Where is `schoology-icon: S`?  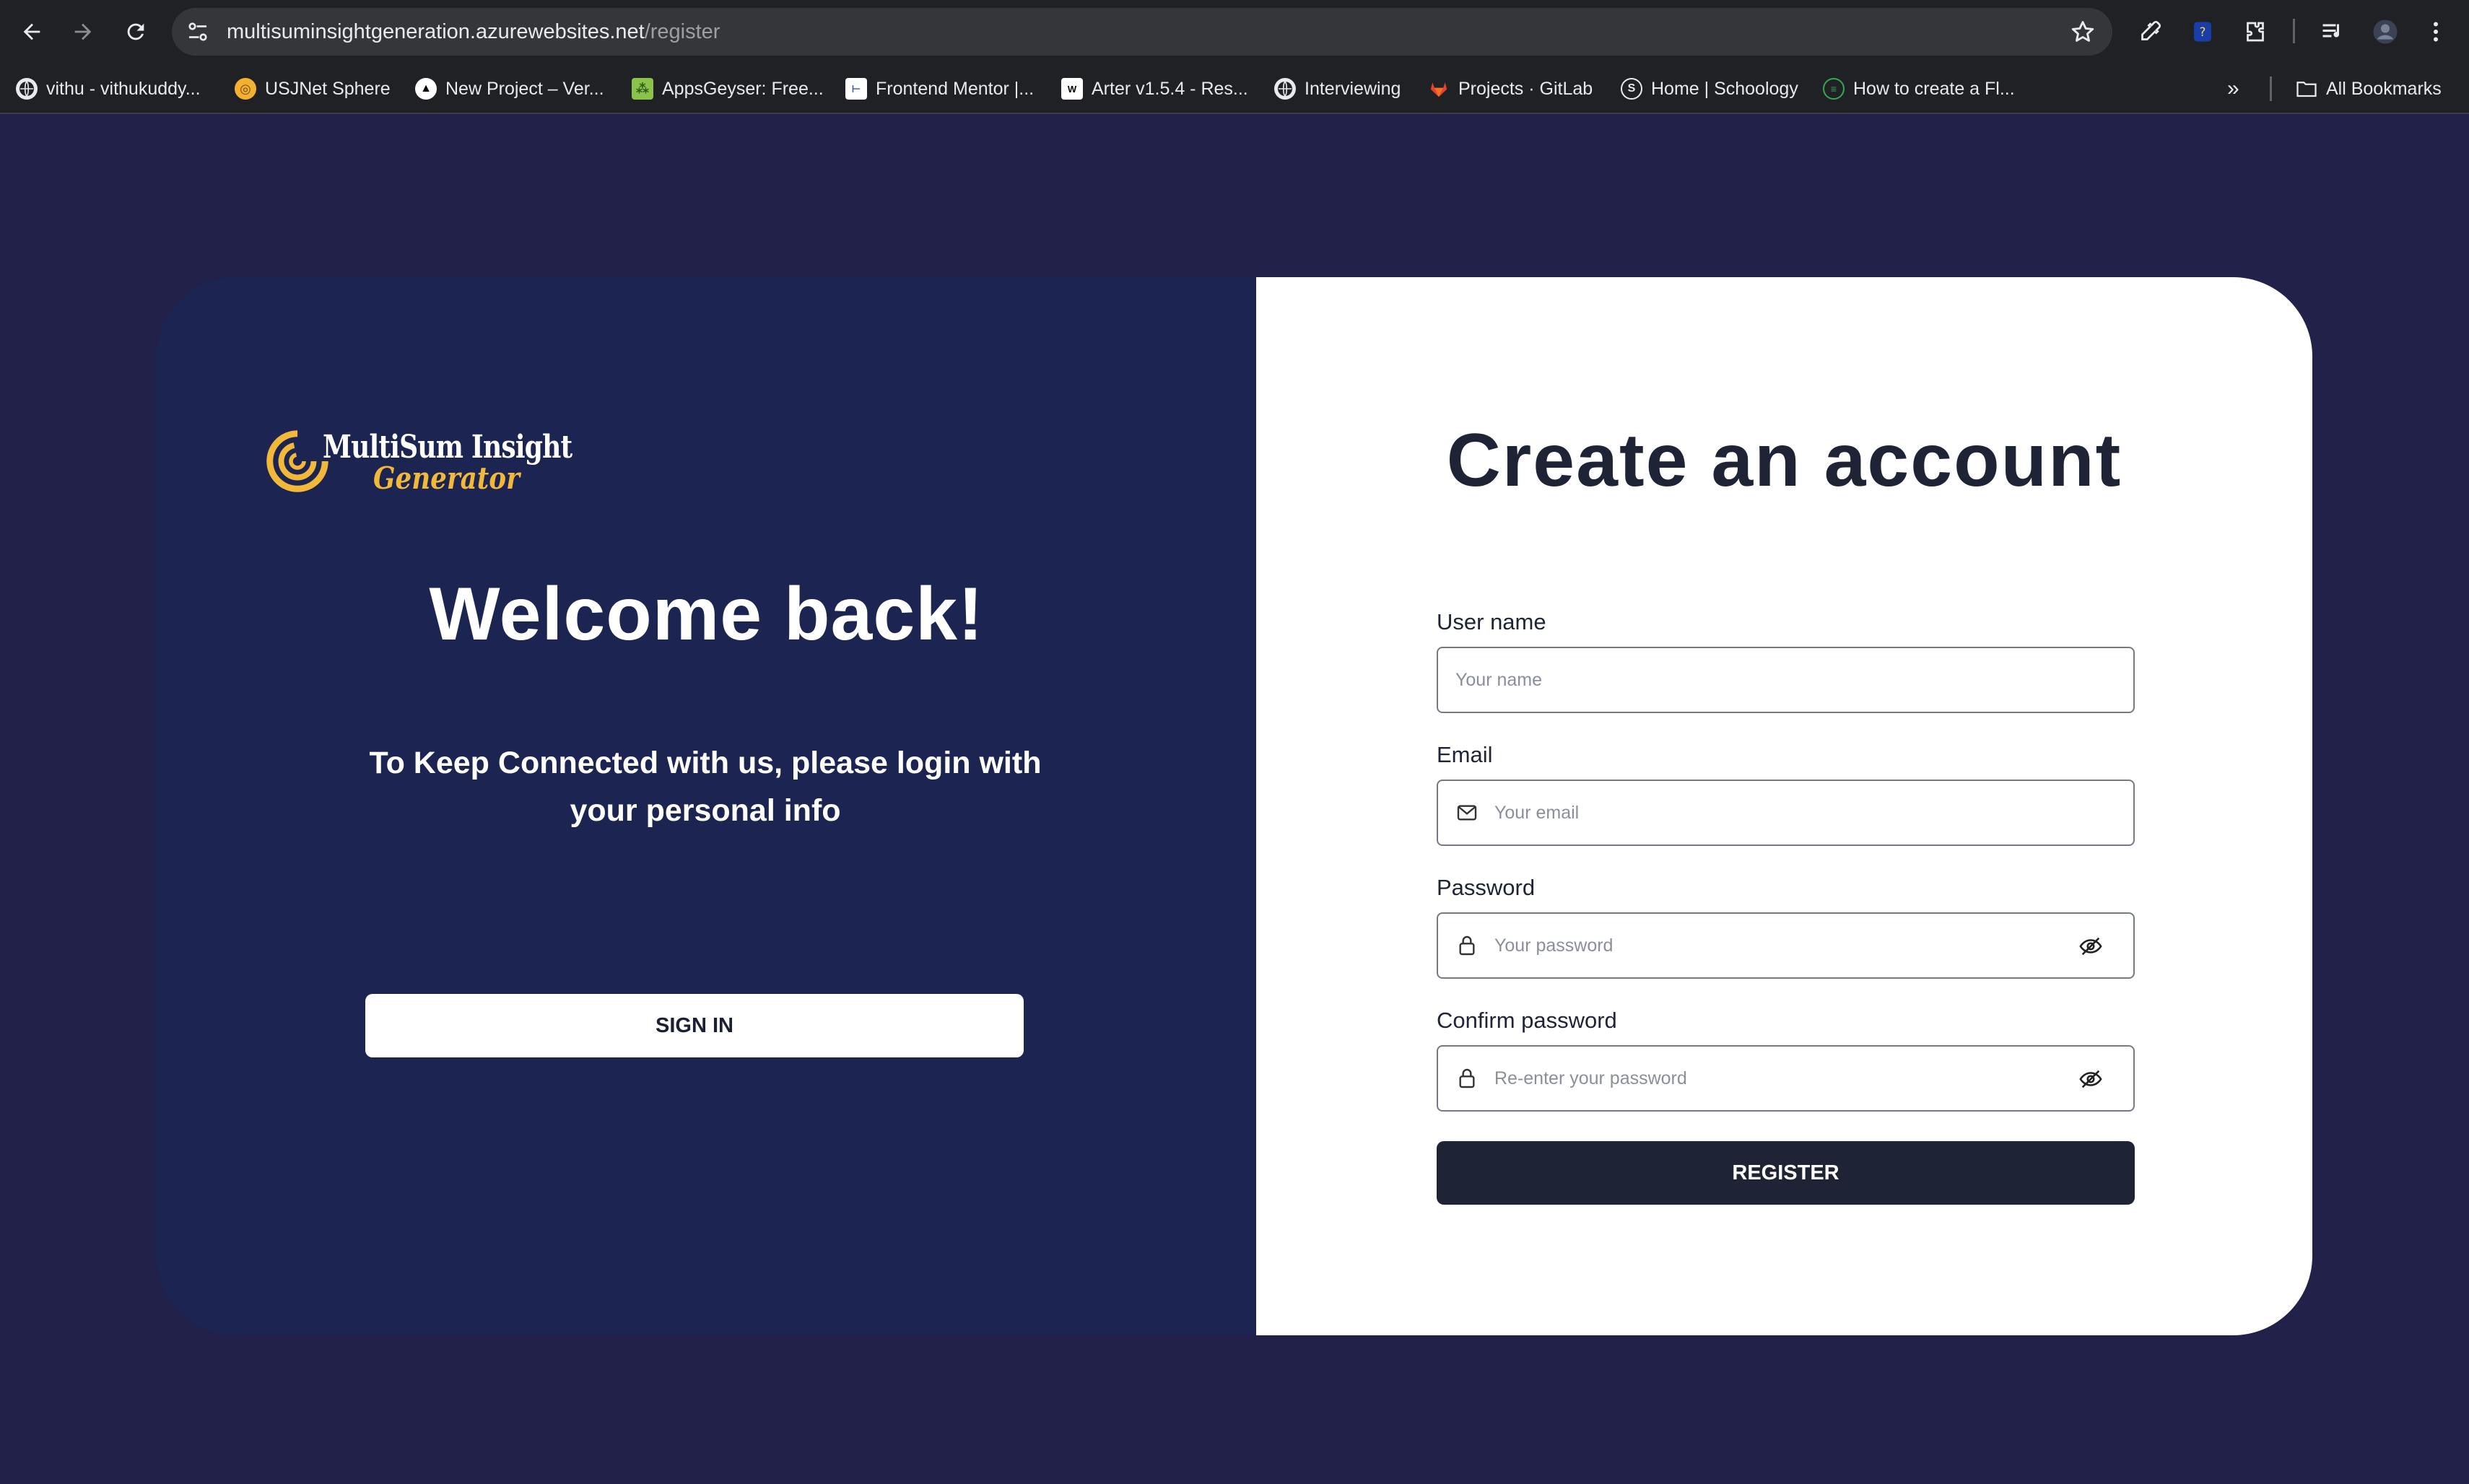 schoology-icon: S is located at coordinates (1632, 89).